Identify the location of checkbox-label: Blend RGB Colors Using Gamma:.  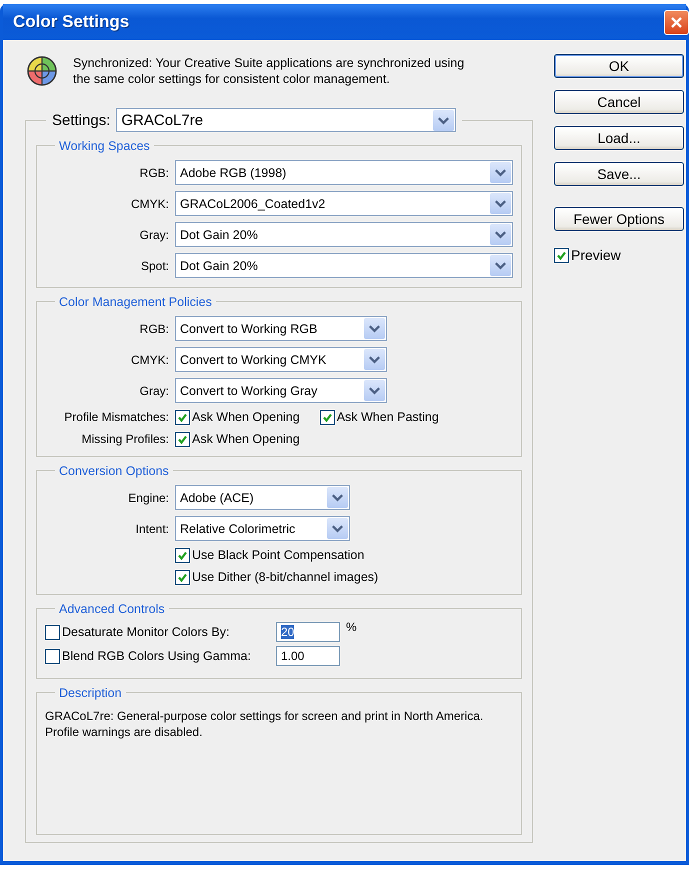
(168, 656).